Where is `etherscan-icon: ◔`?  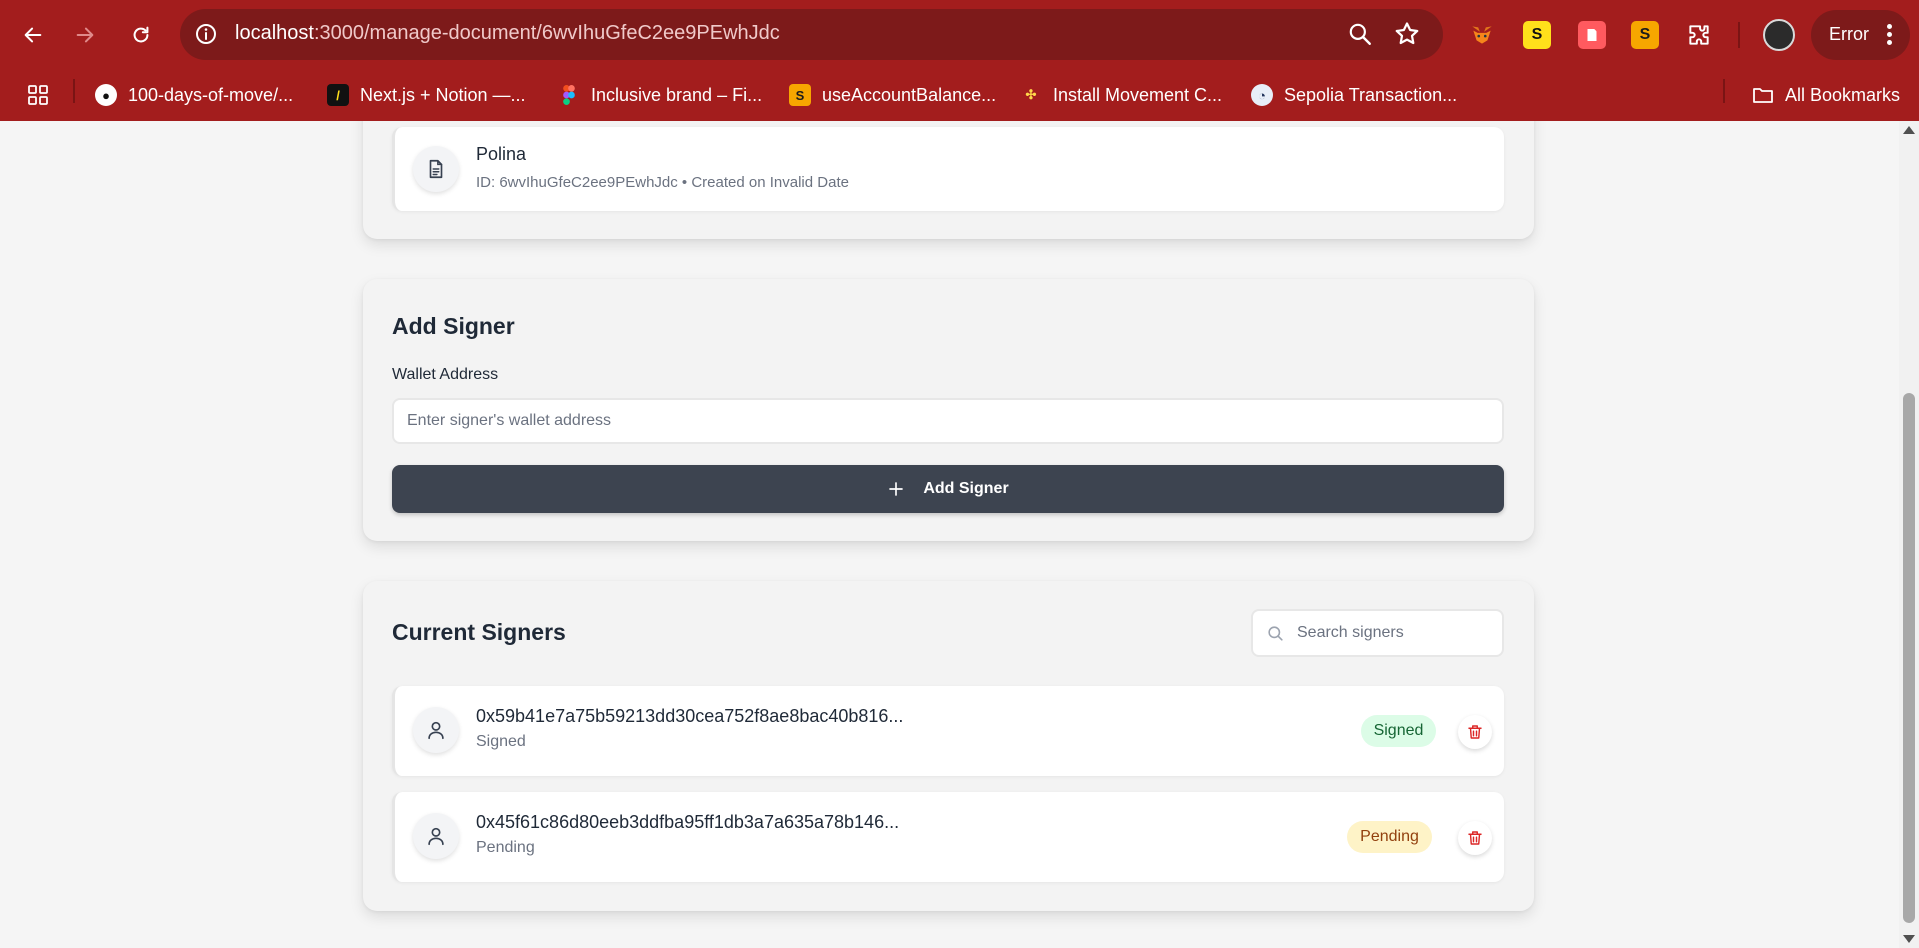
etherscan-icon: ◔ is located at coordinates (1262, 95).